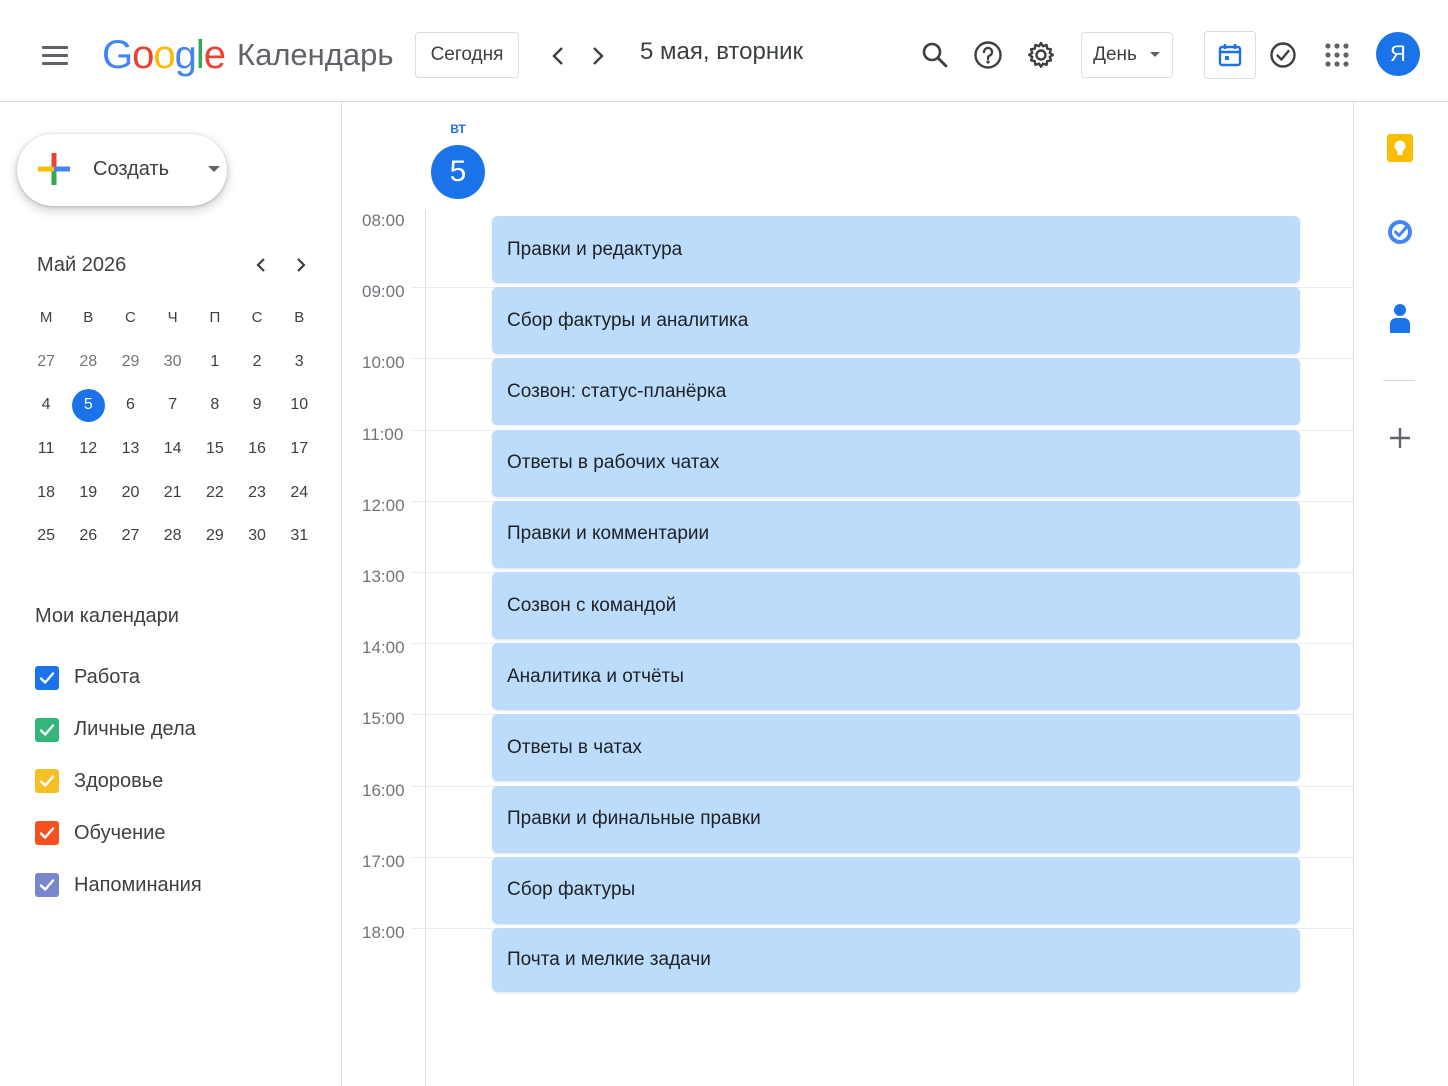 The height and width of the screenshot is (1086, 1448). I want to click on google-logo-text: Google, so click(164, 55).